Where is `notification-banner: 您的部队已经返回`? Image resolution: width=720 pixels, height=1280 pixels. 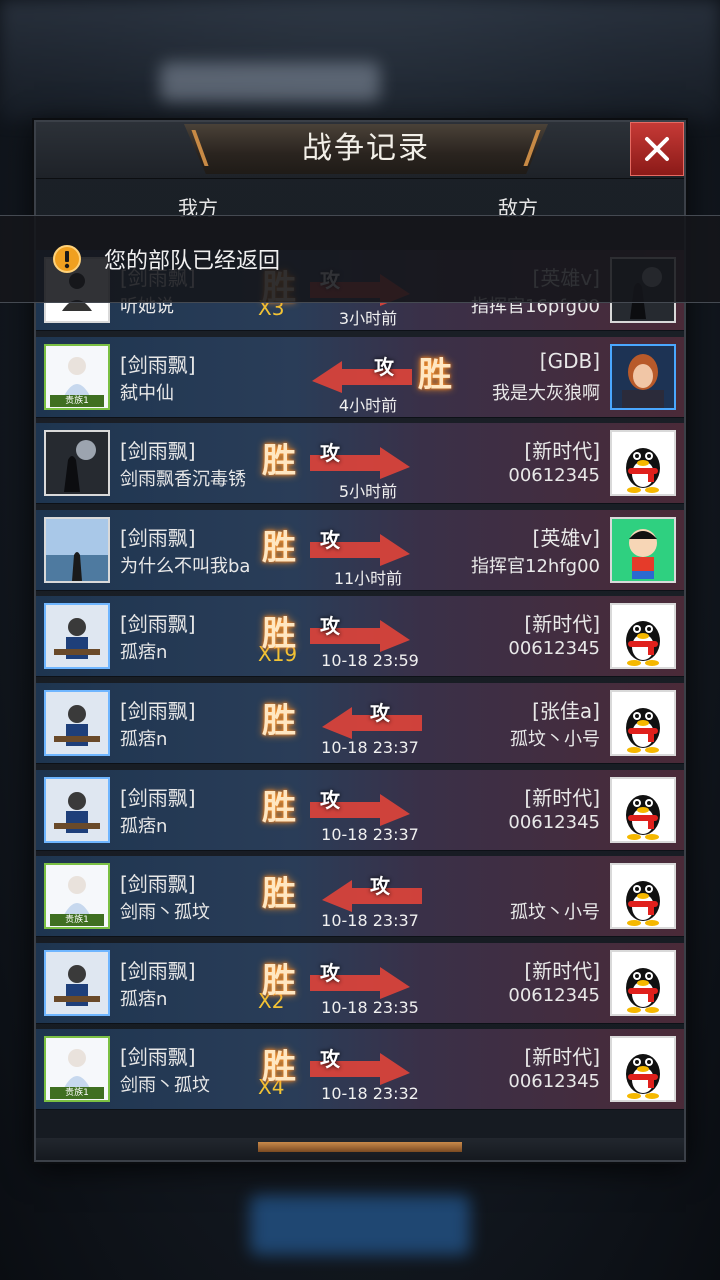 notification-banner: 您的部队已经返回 is located at coordinates (360, 259).